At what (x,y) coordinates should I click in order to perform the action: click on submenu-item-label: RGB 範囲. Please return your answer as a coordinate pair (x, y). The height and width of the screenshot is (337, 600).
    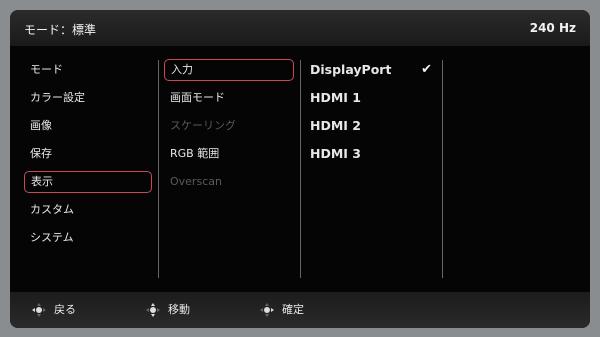
    Looking at the image, I should click on (195, 153).